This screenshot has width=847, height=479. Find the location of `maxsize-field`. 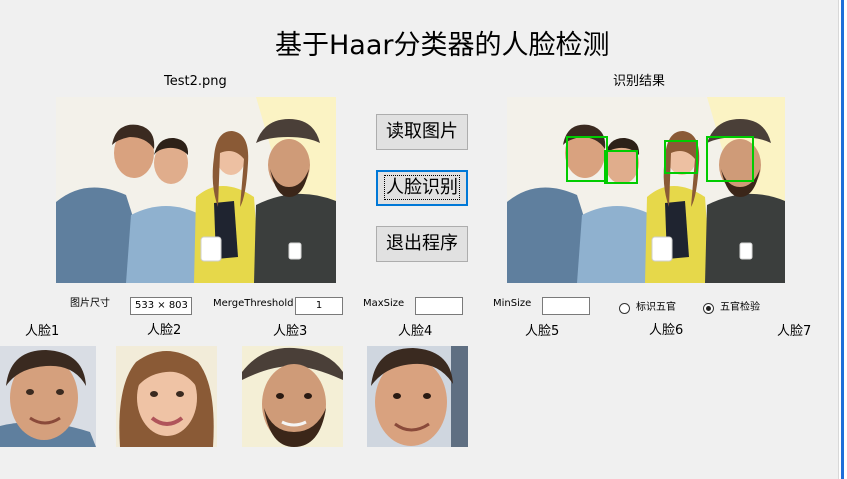

maxsize-field is located at coordinates (439, 306).